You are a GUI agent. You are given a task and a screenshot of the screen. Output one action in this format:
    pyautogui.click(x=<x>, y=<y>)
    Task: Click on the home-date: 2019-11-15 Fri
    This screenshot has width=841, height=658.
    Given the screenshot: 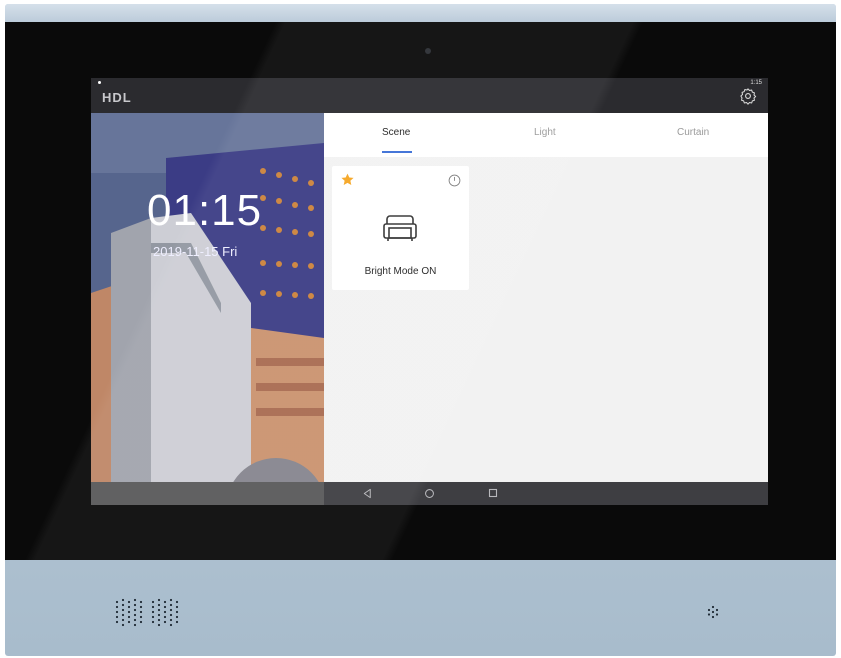 What is the action you would take?
    pyautogui.click(x=195, y=251)
    